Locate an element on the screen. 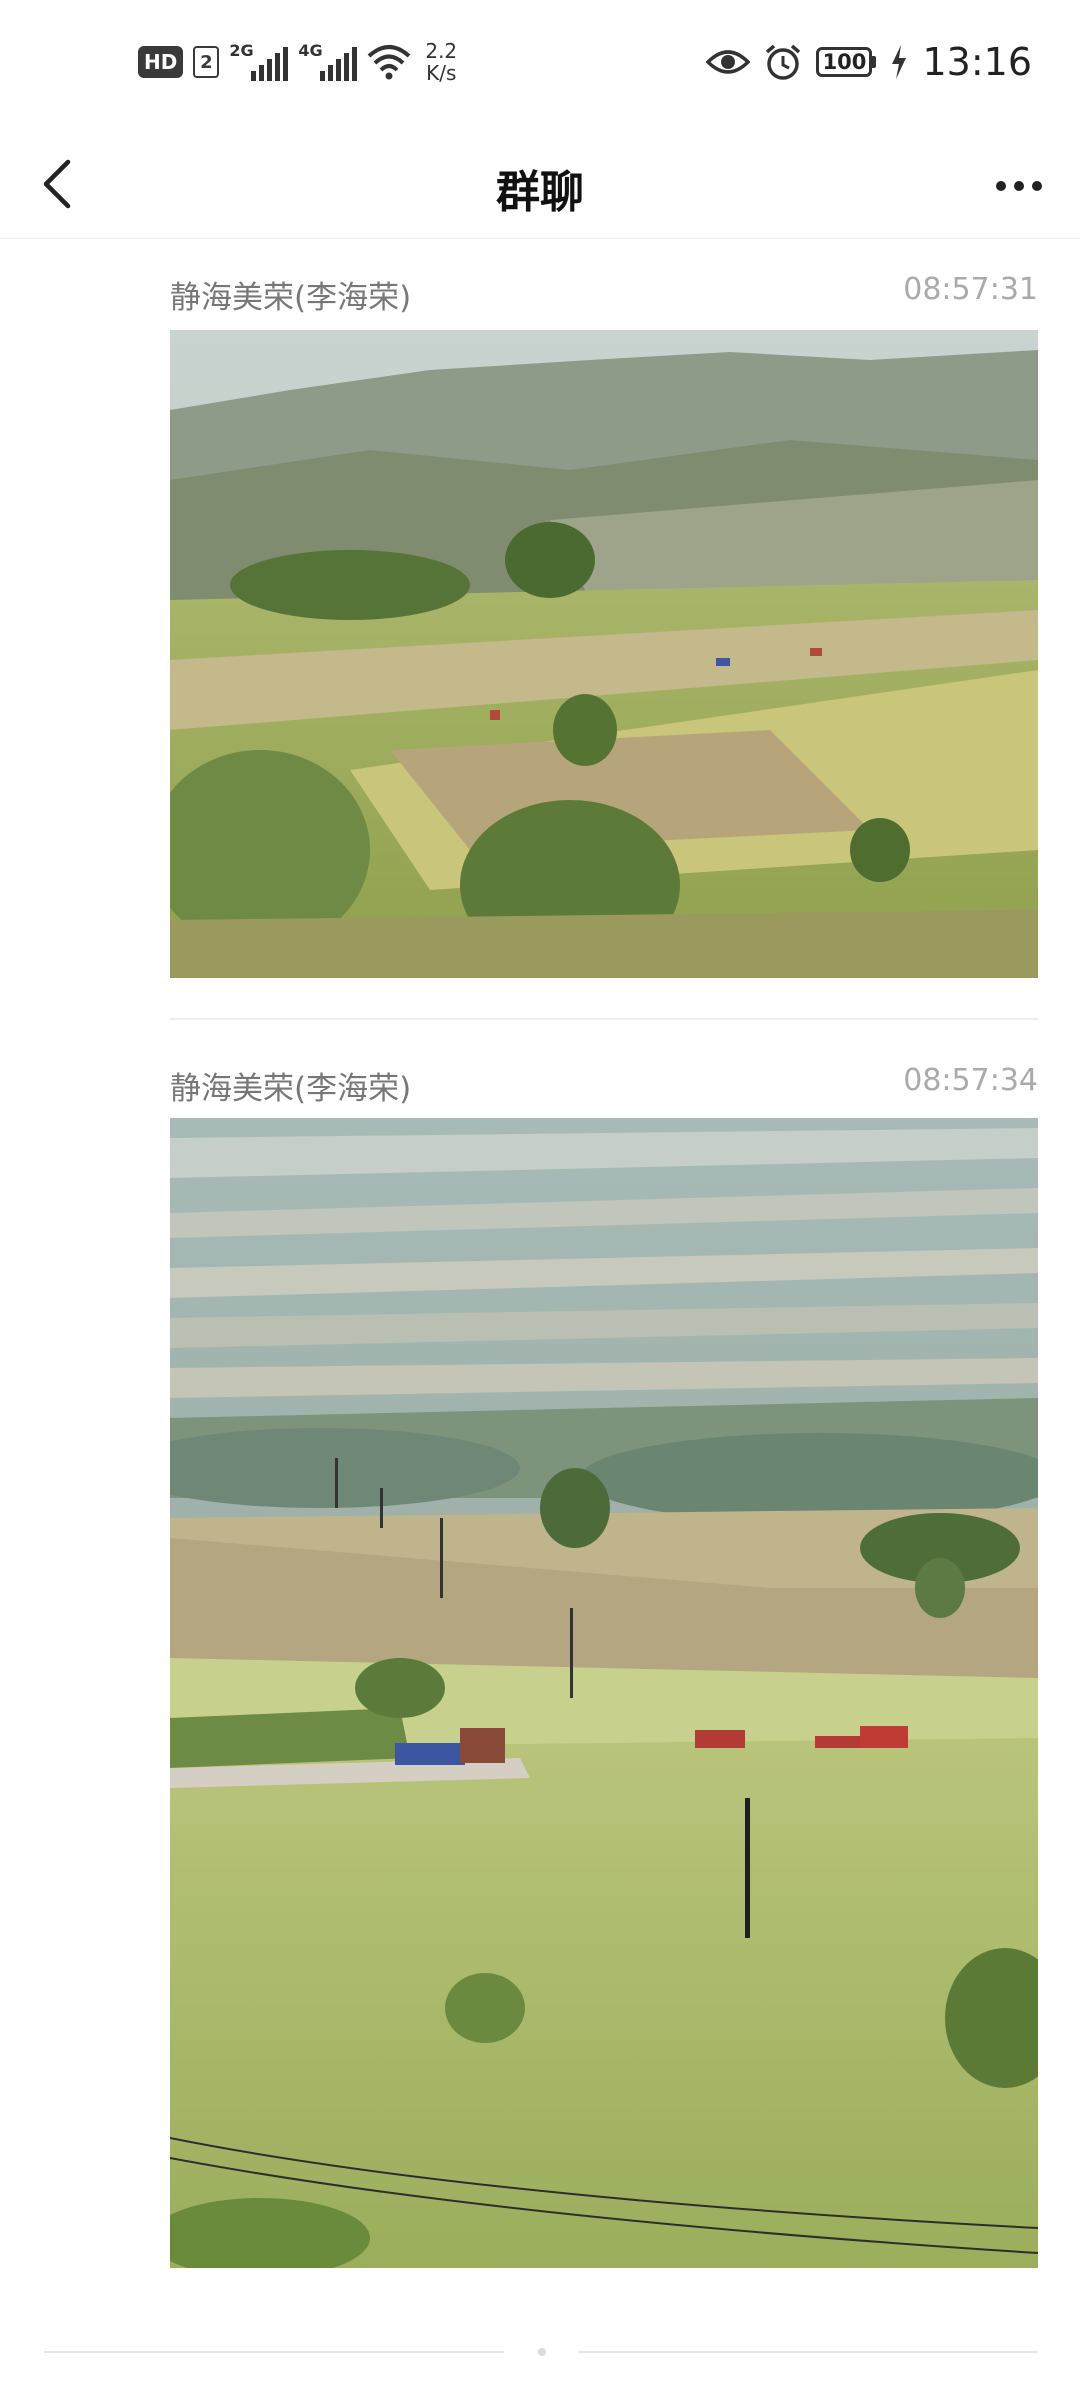 Image resolution: width=1080 pixels, height=2400 pixels. signal-4g: 4G is located at coordinates (328, 61).